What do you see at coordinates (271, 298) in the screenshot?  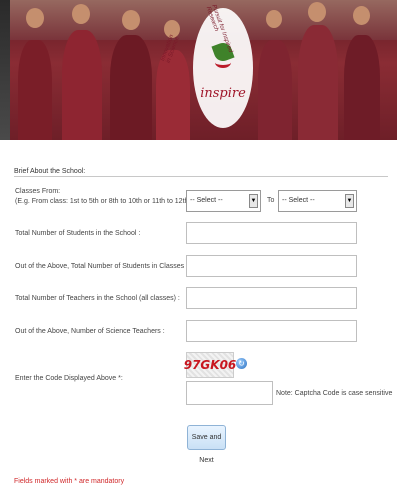 I see `total-teachers-input` at bounding box center [271, 298].